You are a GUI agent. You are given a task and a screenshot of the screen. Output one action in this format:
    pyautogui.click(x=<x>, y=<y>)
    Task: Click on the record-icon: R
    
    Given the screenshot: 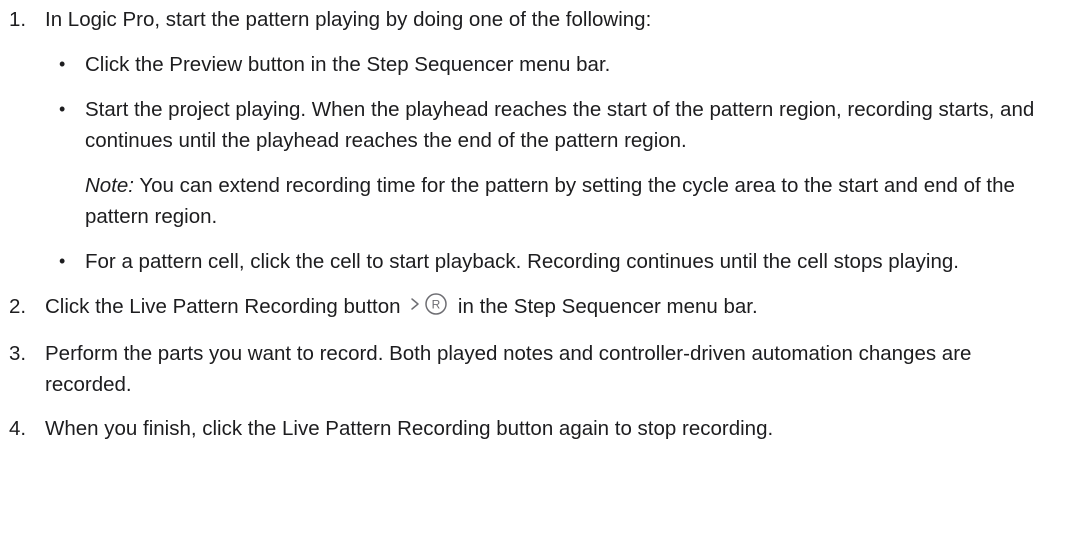 What is the action you would take?
    pyautogui.click(x=429, y=308)
    